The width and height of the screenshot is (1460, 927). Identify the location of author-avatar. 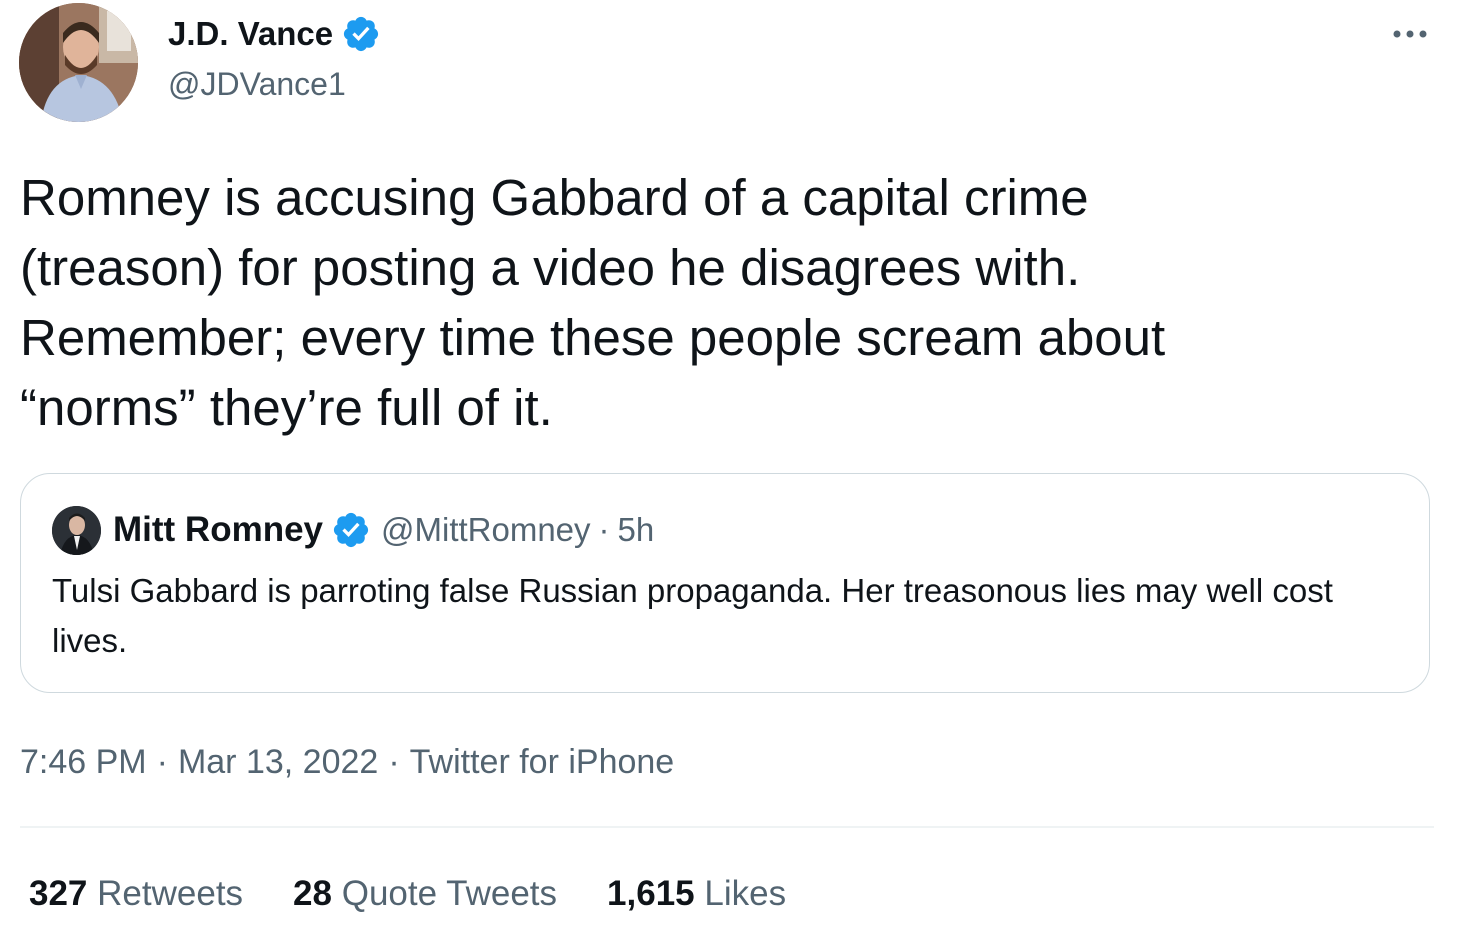
(78, 62).